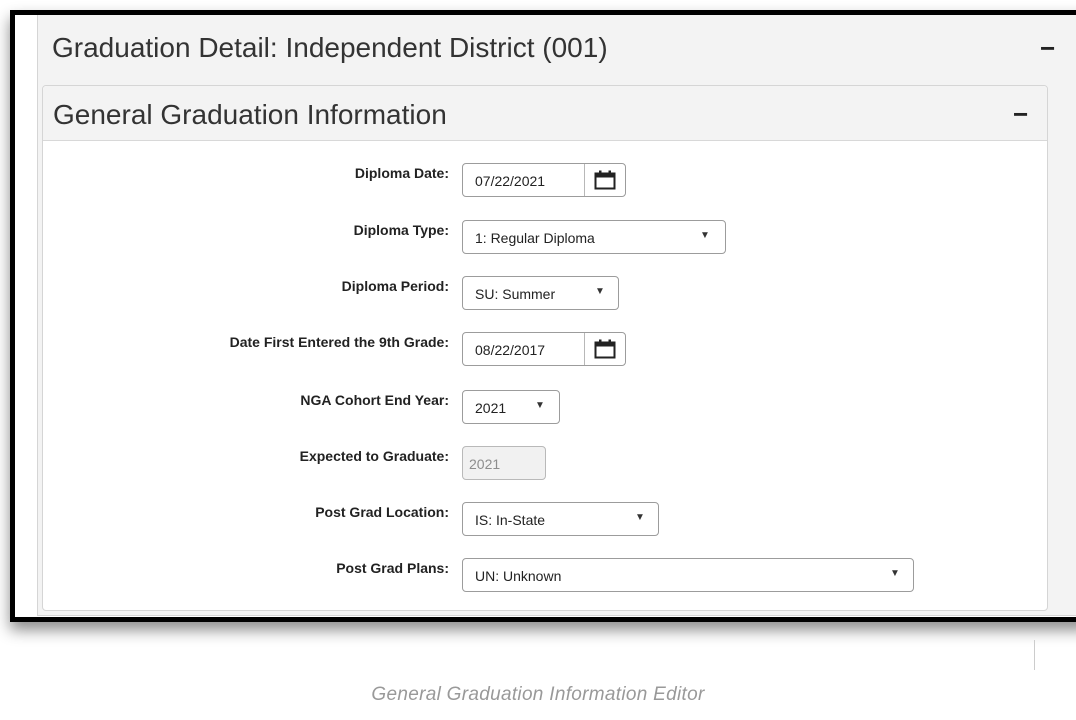 The image size is (1076, 720). Describe the element at coordinates (395, 286) in the screenshot. I see `diploma-period-label: Diploma Period:` at that location.